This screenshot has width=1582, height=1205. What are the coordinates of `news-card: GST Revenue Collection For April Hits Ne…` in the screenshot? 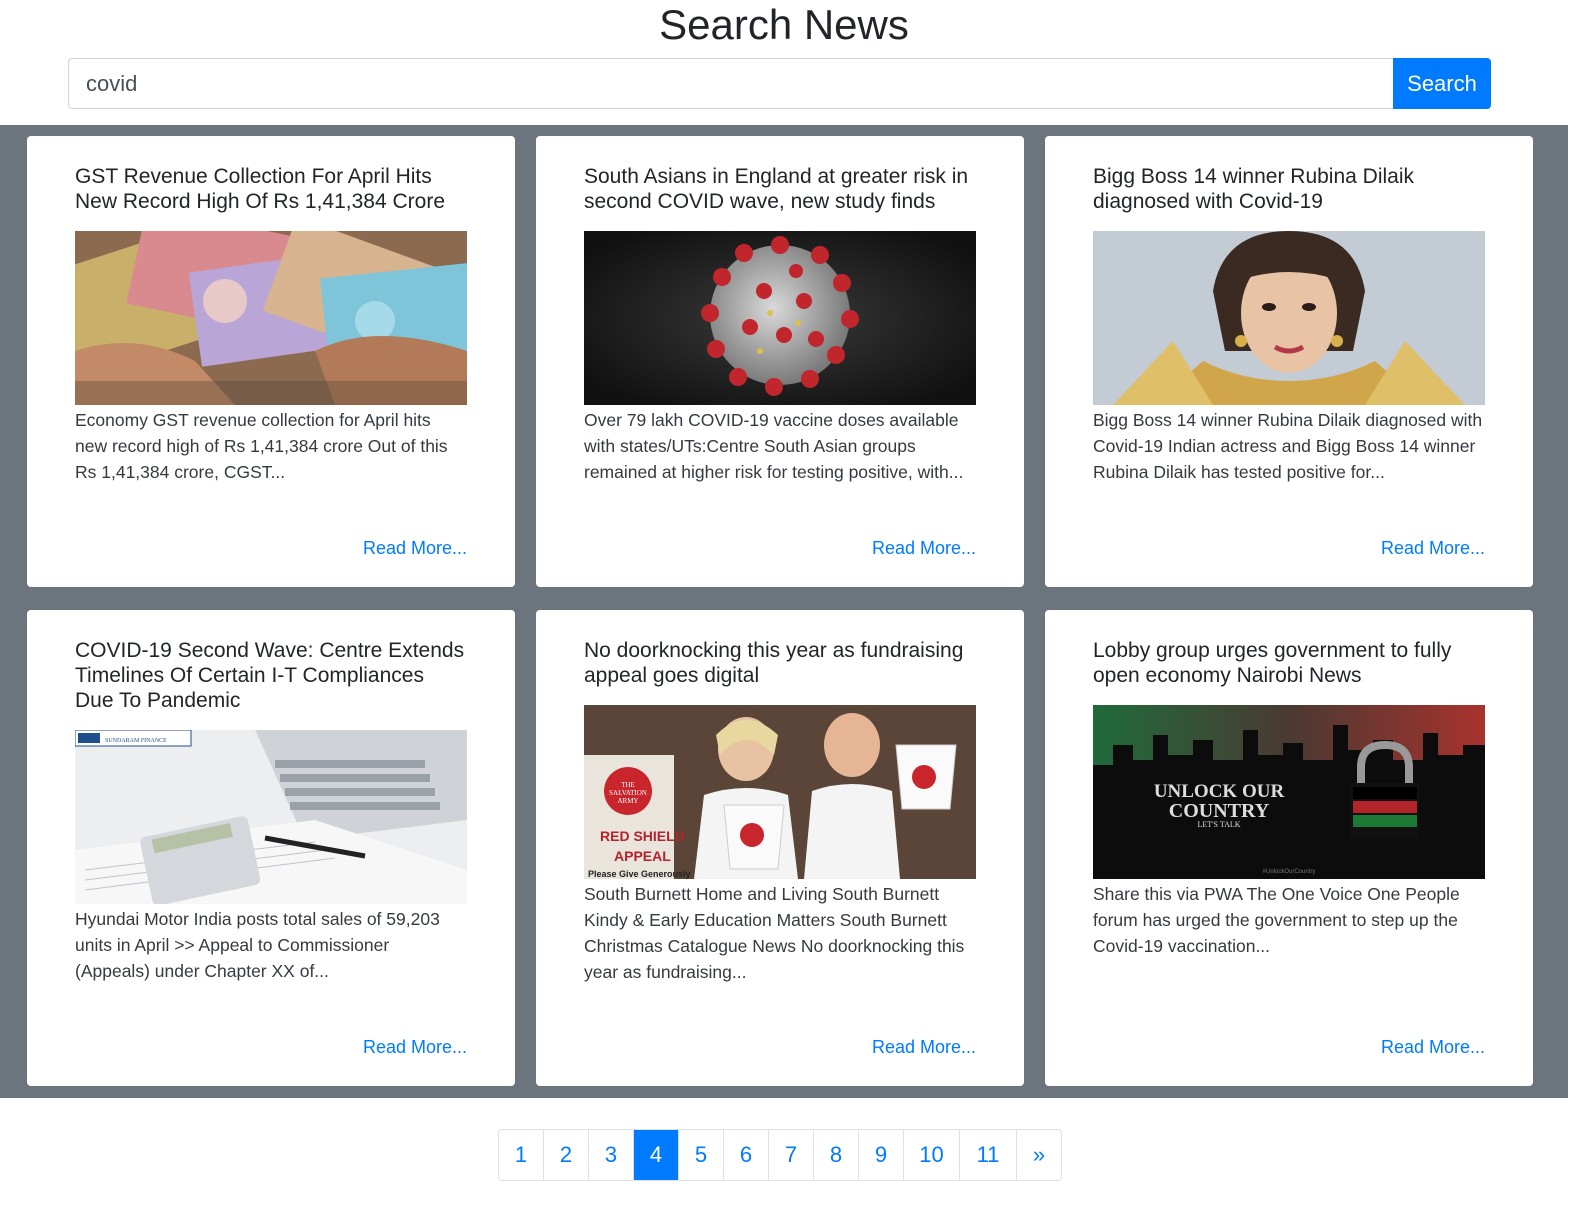 It's located at (271, 361).